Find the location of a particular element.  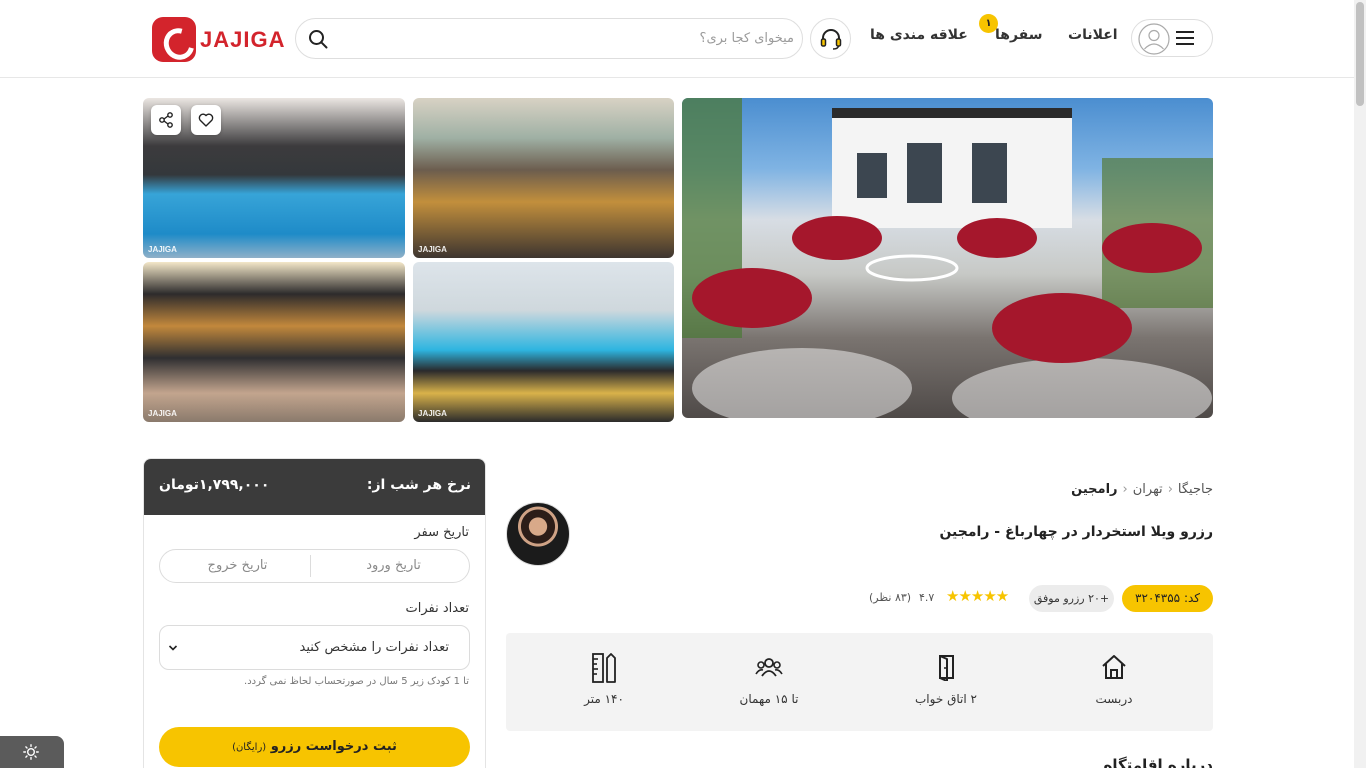

guests-select: تعداد نفرات را مشخص کنید is located at coordinates (314, 647).